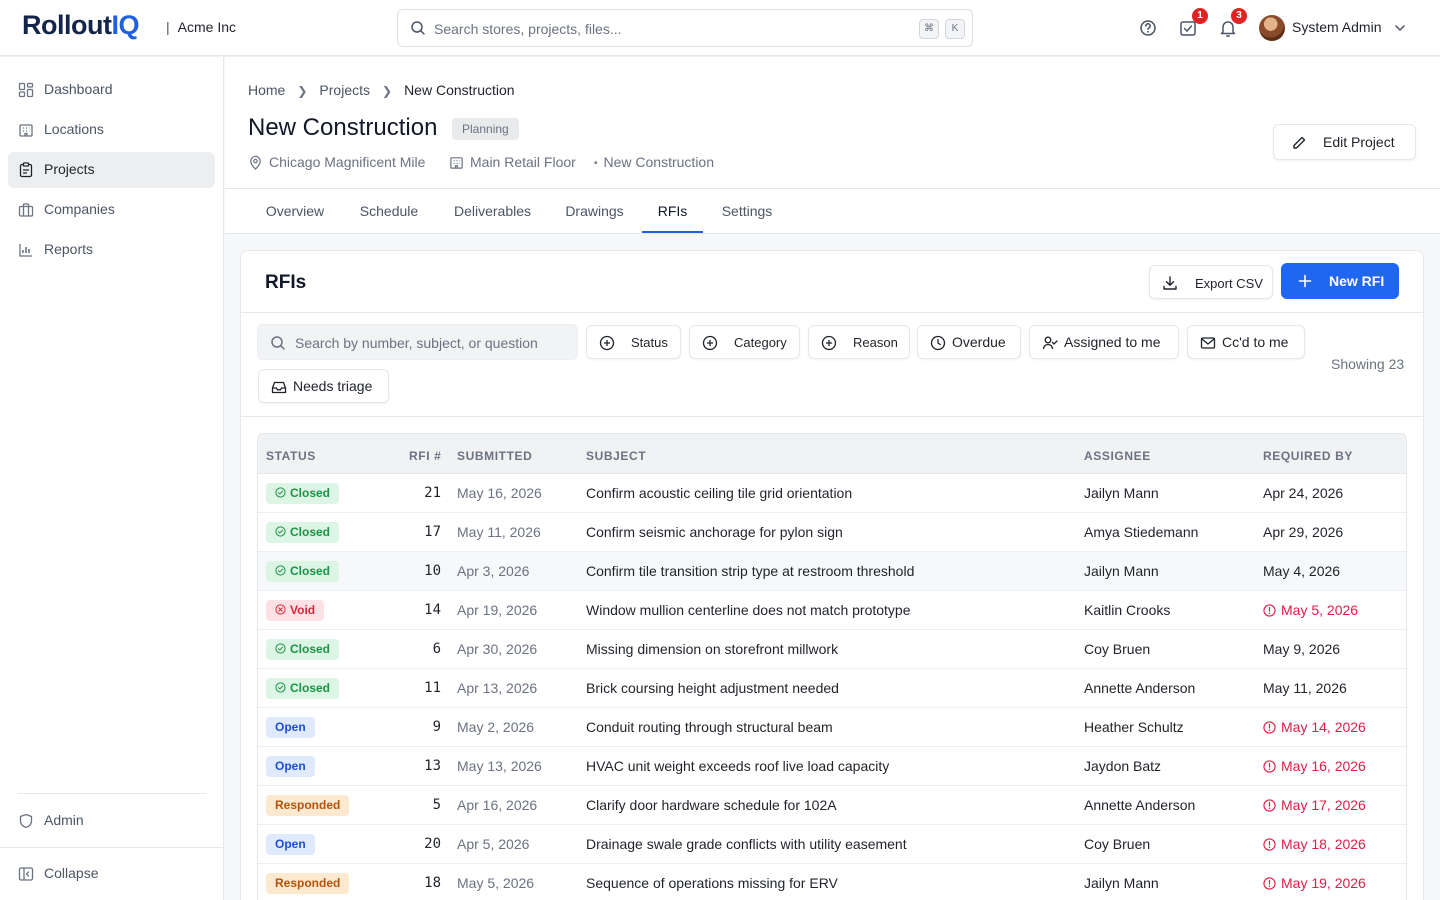  I want to click on rfi-subject: Confirm seismic anchorage for pylon sign, so click(714, 532).